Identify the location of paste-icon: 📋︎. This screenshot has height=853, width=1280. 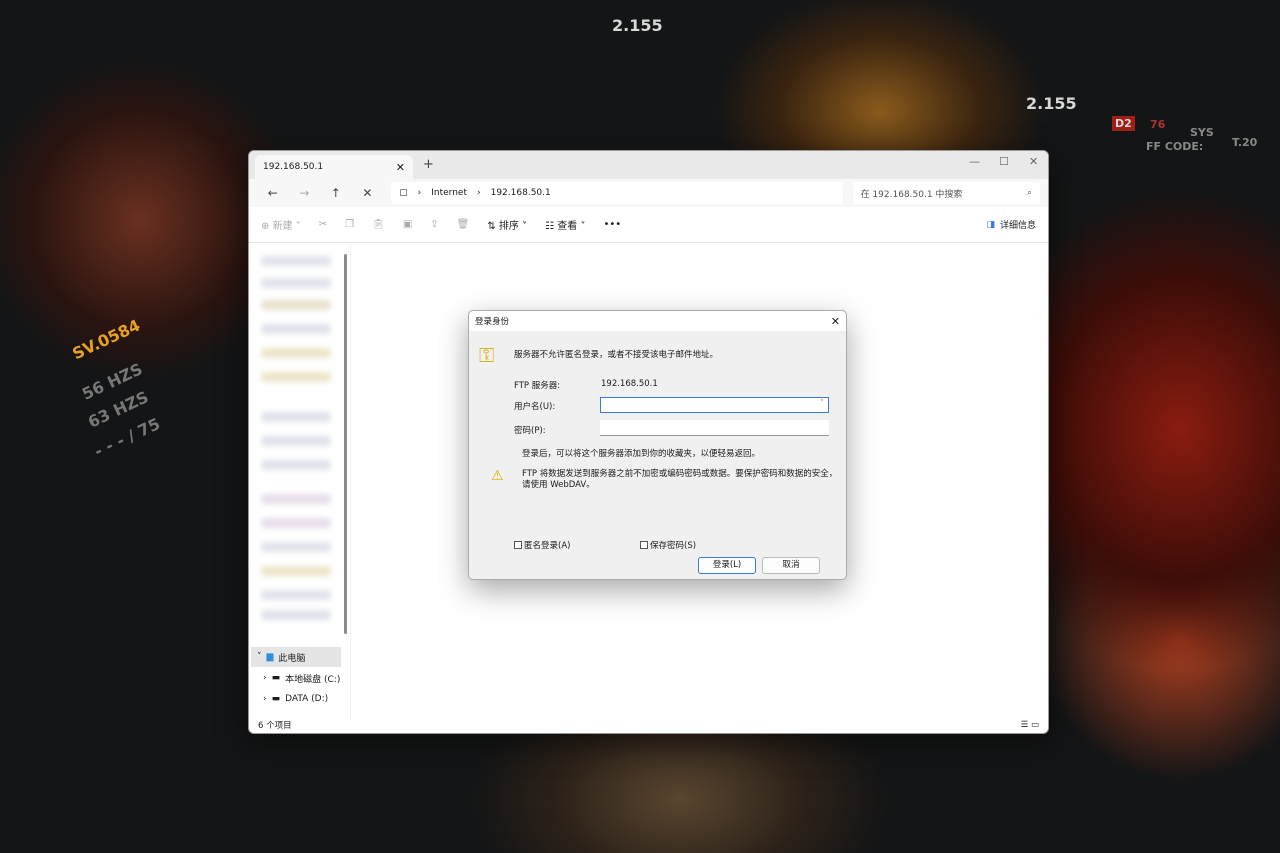
(378, 224).